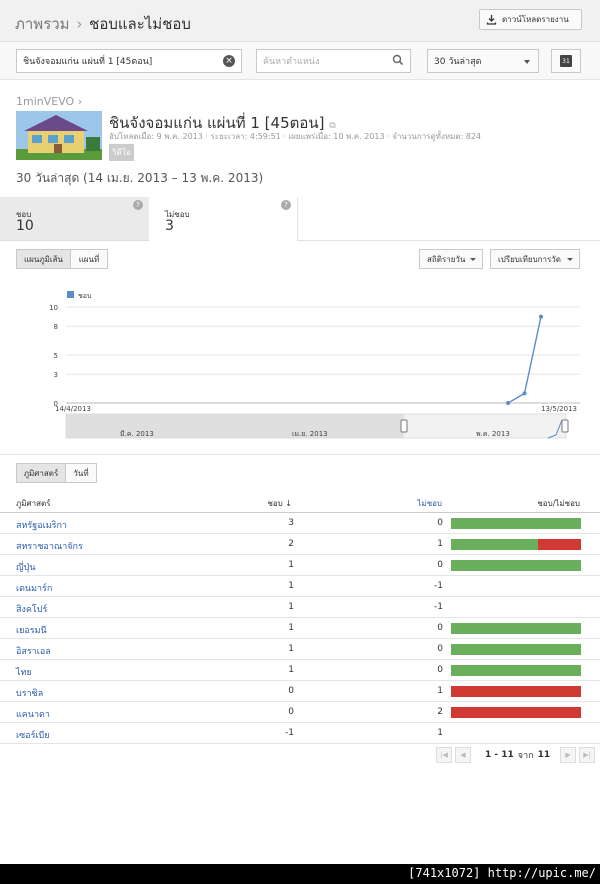 This screenshot has height=884, width=600. I want to click on search-icon, so click(398, 60).